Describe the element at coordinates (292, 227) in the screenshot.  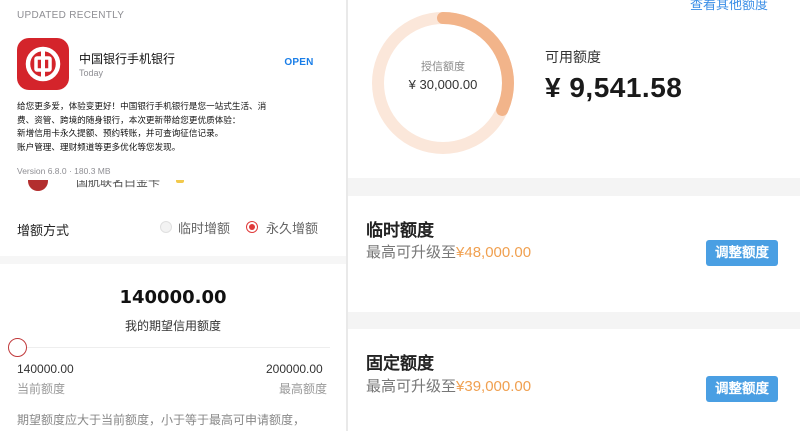
I see `radio-permanent-label: 永久增额` at that location.